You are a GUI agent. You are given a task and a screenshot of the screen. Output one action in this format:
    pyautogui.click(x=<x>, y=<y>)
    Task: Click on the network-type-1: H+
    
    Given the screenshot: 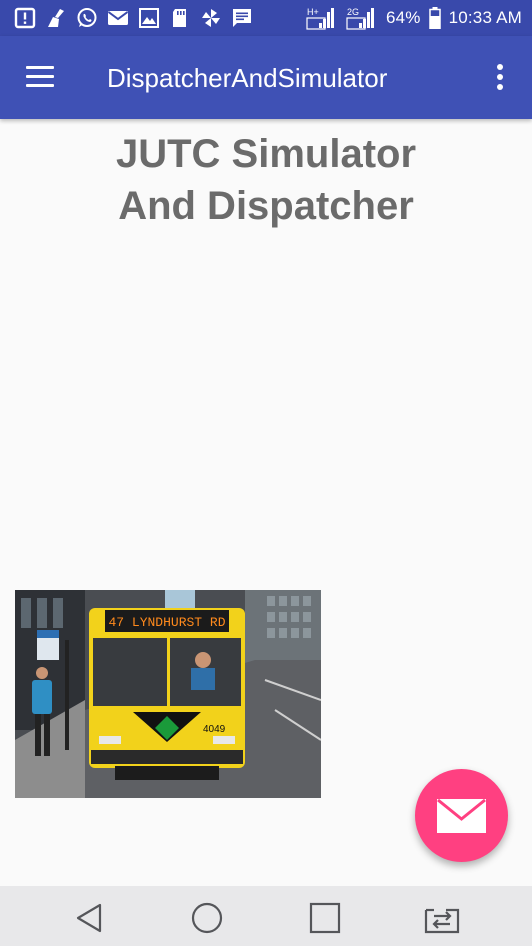 What is the action you would take?
    pyautogui.click(x=313, y=12)
    